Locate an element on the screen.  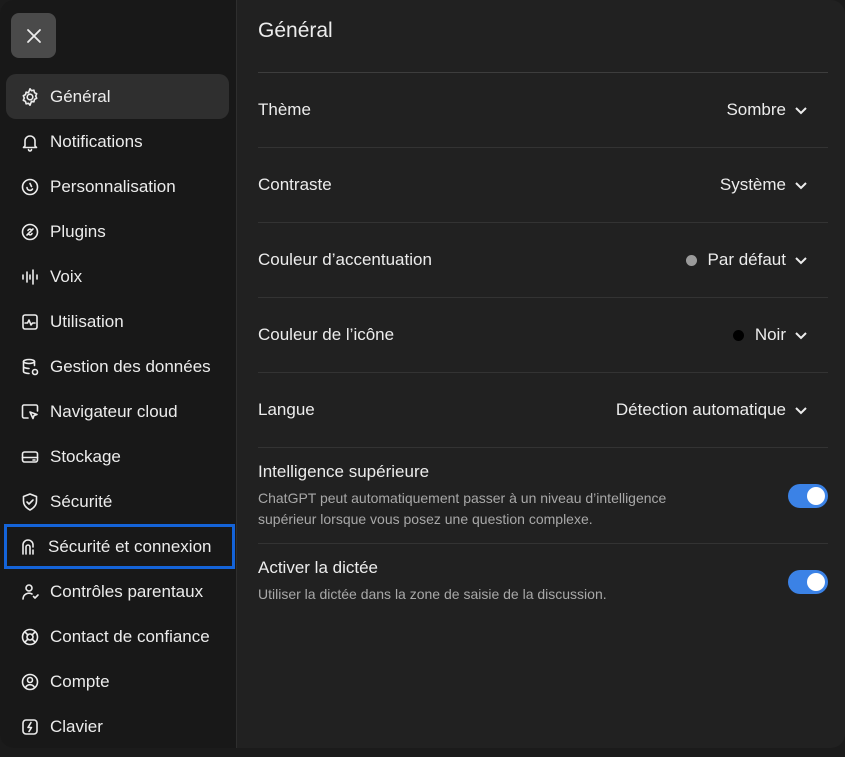
sidebar-item-label: Personnalisation is located at coordinates (113, 186).